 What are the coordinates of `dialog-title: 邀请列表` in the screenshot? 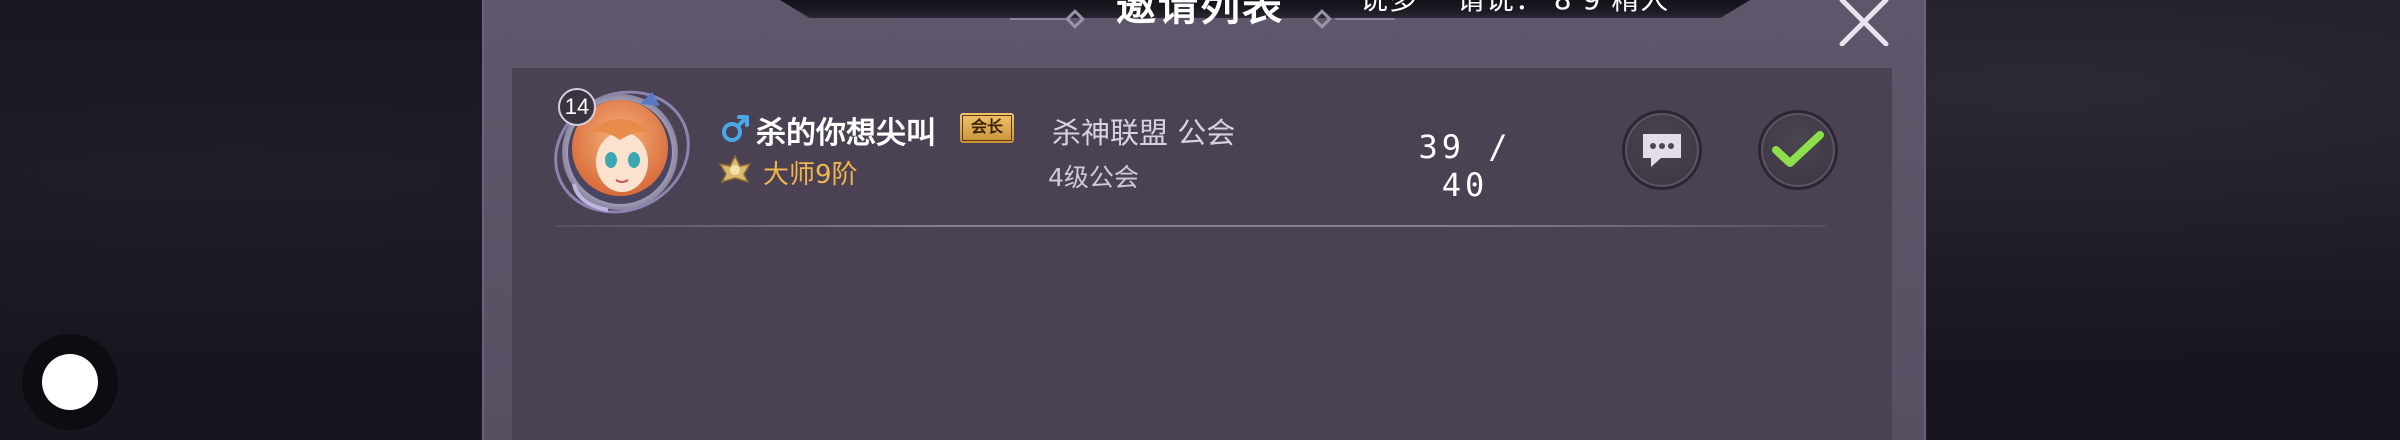 It's located at (1200, 15).